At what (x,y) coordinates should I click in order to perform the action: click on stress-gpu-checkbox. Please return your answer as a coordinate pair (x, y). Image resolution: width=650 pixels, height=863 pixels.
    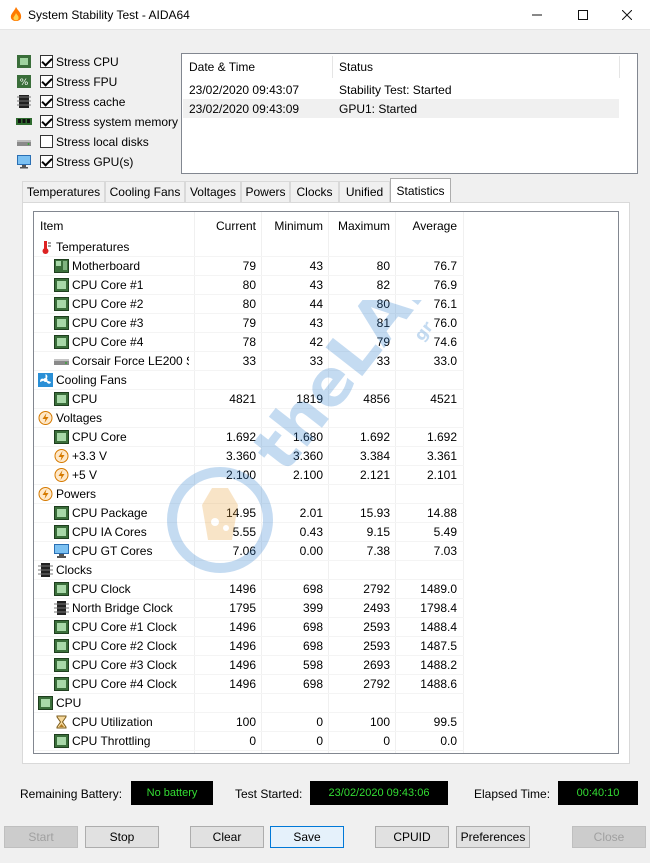
    Looking at the image, I should click on (46, 161).